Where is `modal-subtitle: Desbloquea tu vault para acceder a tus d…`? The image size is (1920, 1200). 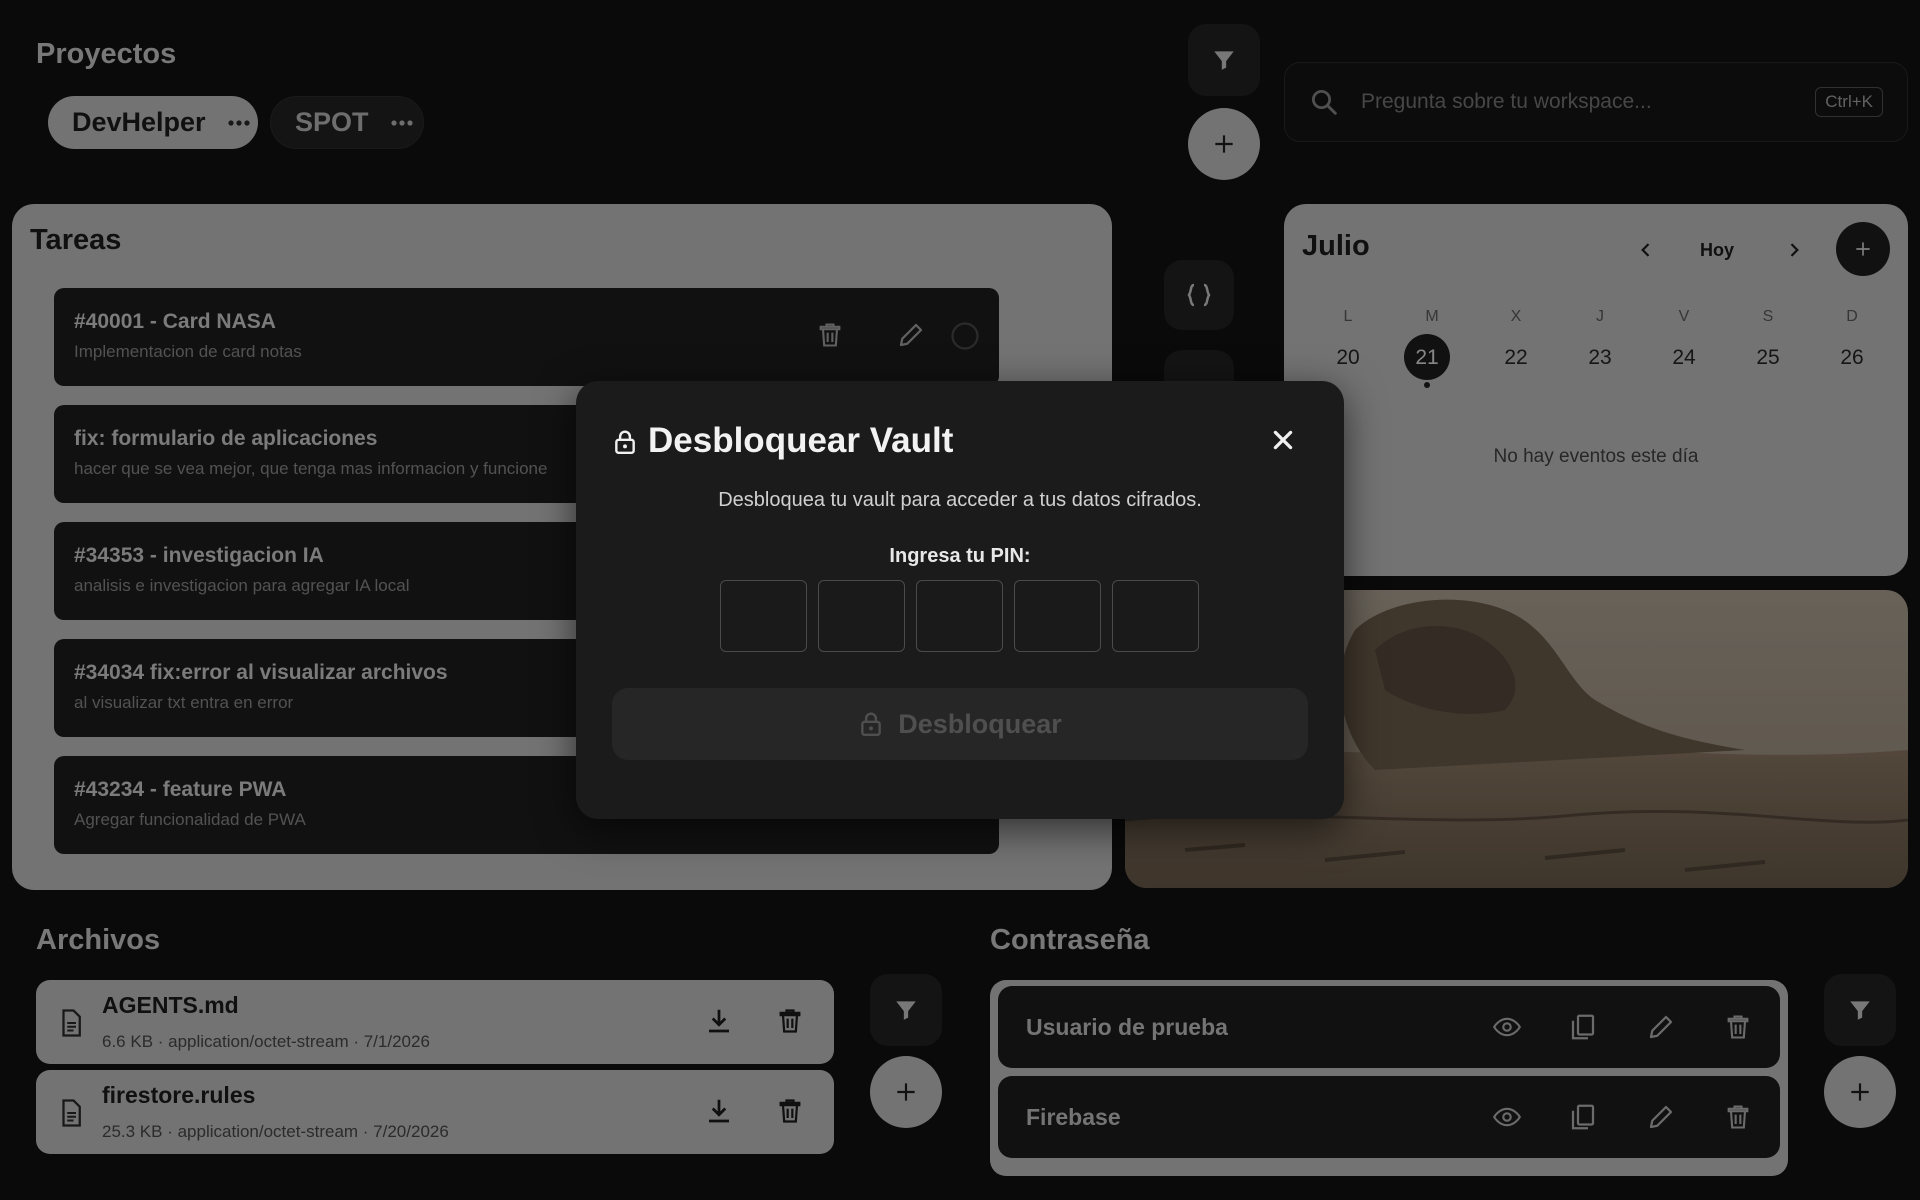 modal-subtitle: Desbloquea tu vault para acceder a tus d… is located at coordinates (960, 500).